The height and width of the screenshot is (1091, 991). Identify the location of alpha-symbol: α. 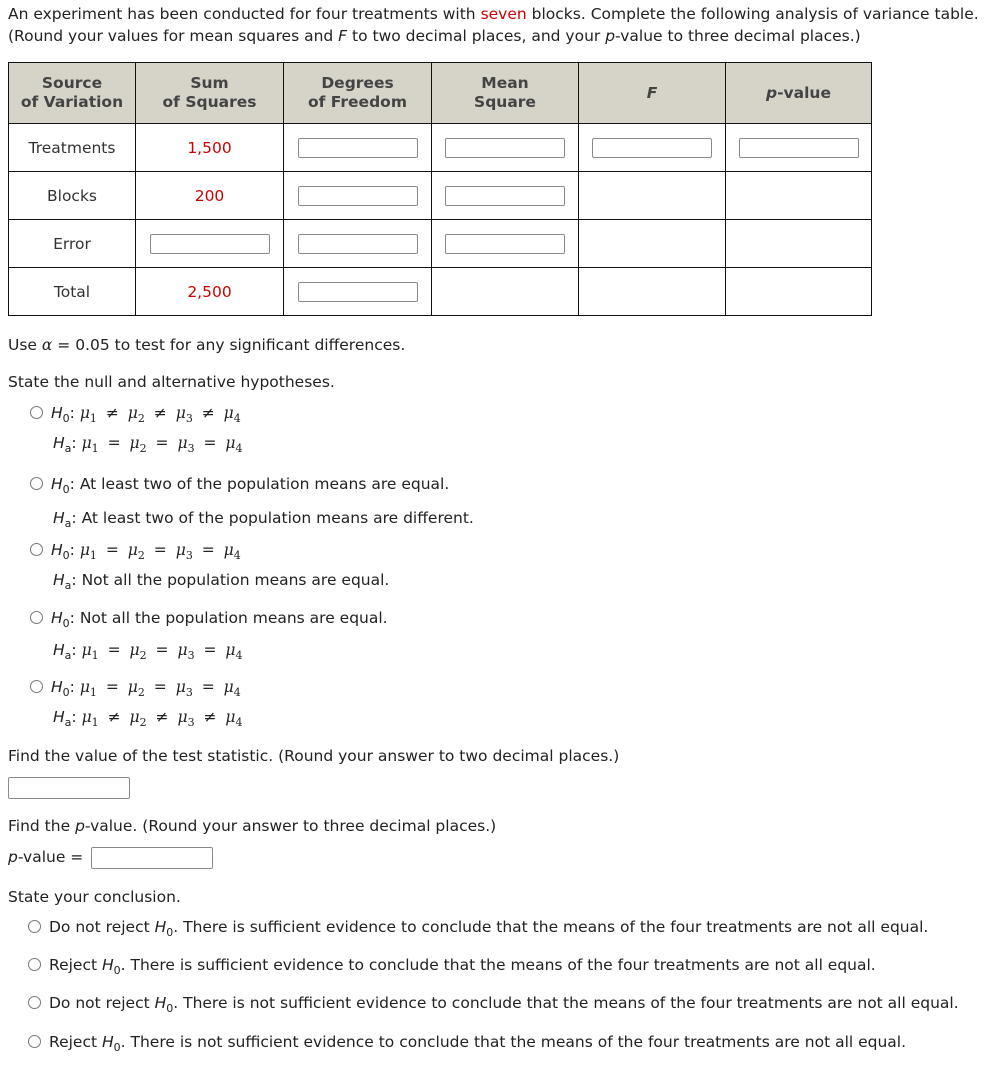
(47, 345).